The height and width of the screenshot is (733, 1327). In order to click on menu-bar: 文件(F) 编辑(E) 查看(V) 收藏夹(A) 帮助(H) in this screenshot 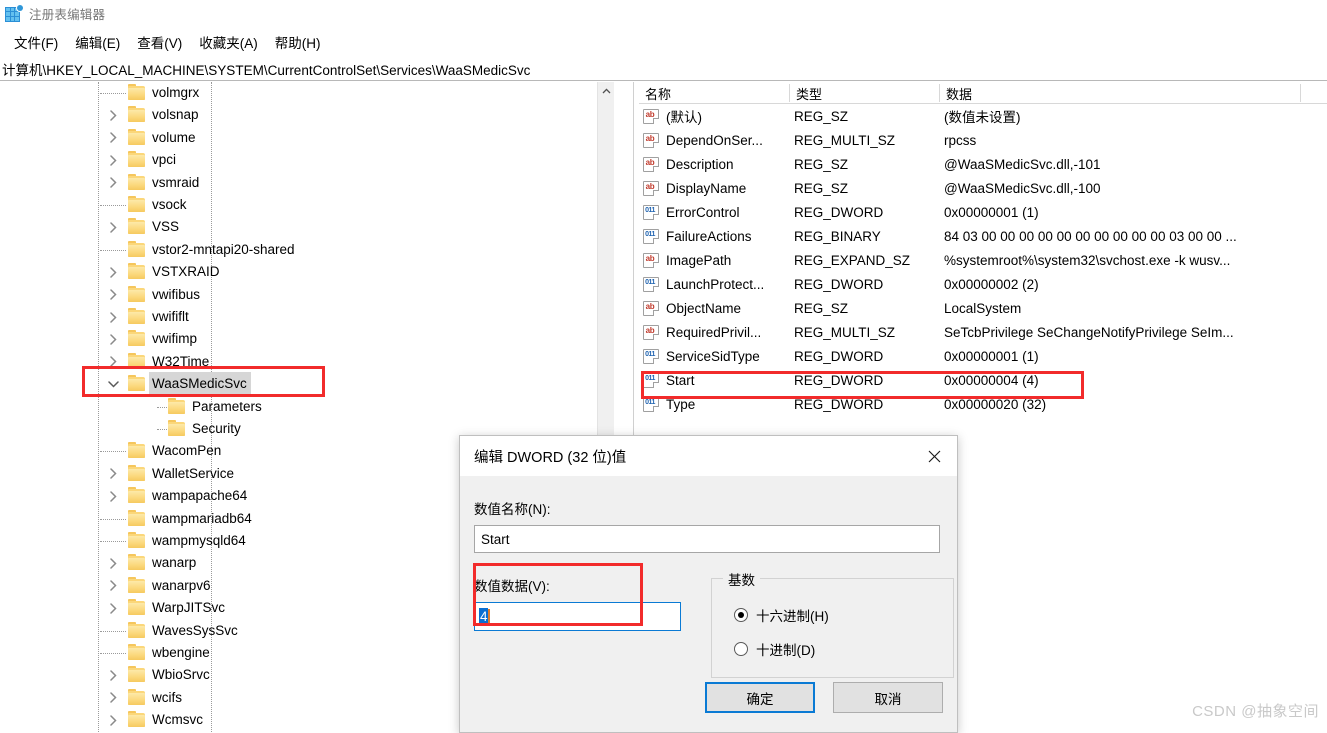, I will do `click(663, 42)`.